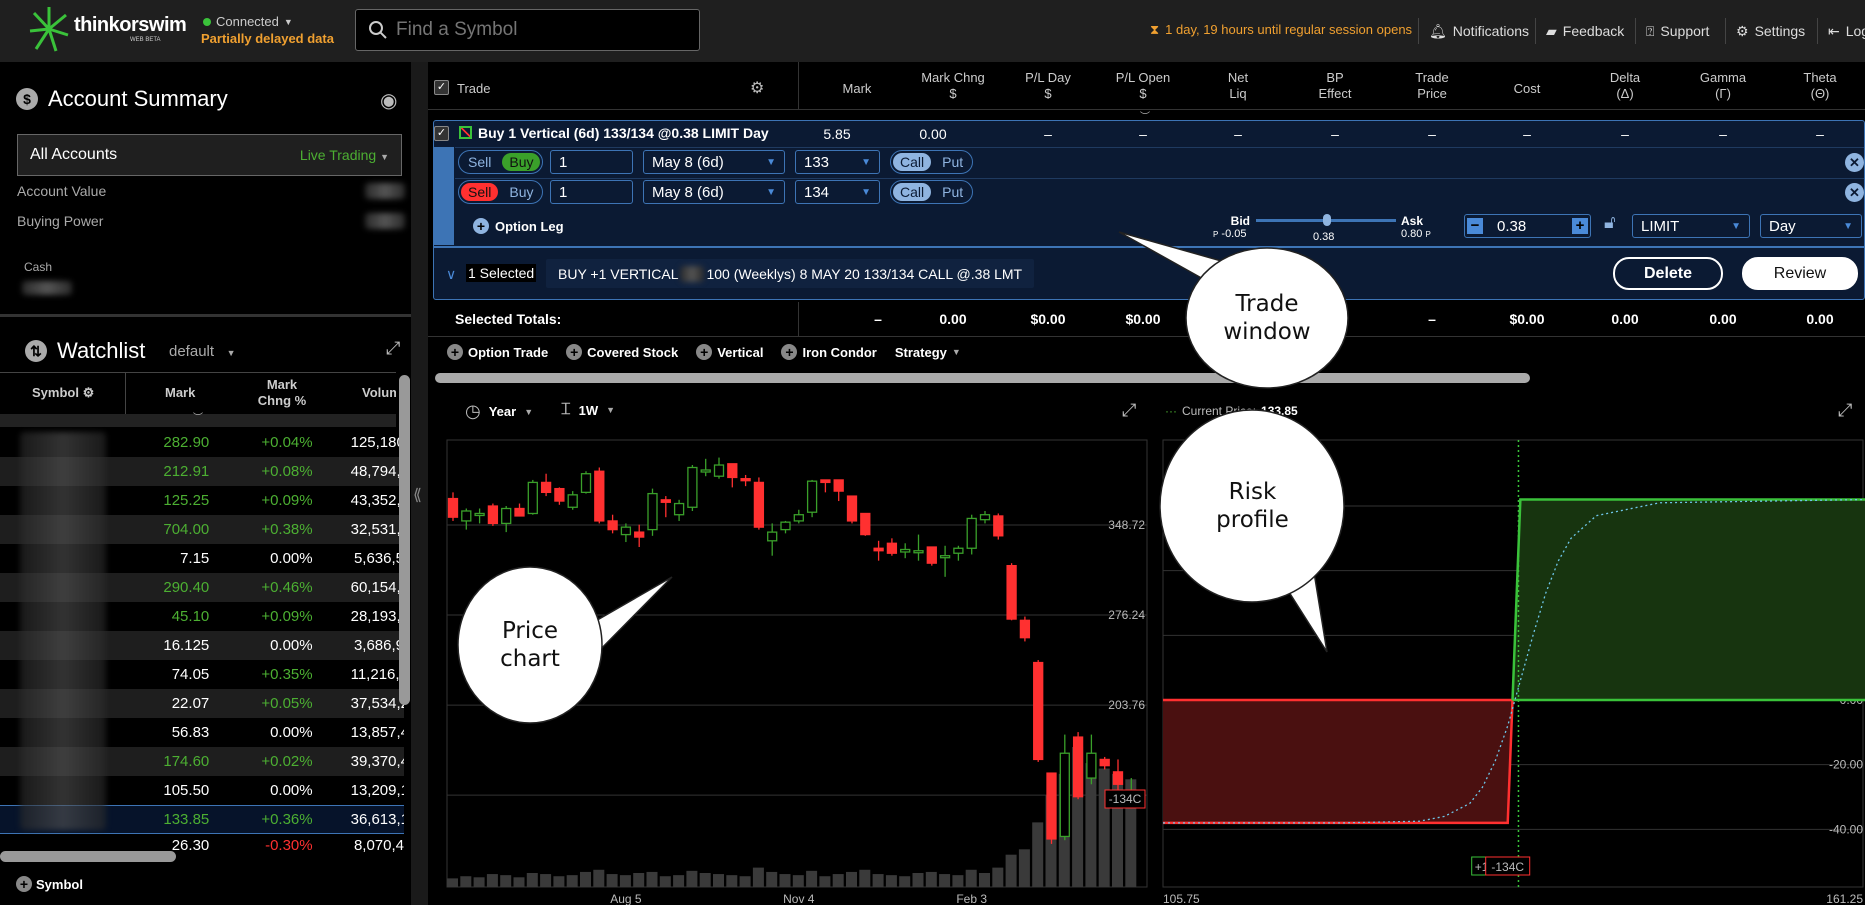 This screenshot has width=1865, height=905. Describe the element at coordinates (1432, 86) in the screenshot. I see `column-header: Trade Price` at that location.